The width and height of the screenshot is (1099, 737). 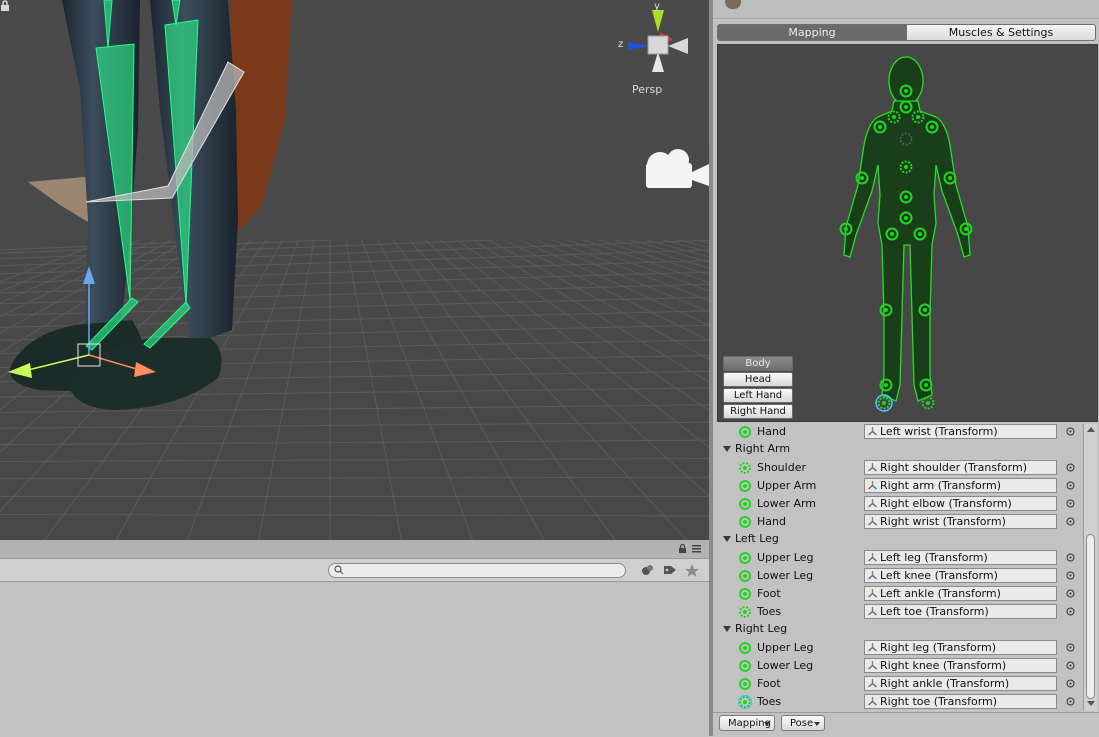 I want to click on tab-muscles-settings: Muscles & Settings, so click(x=1001, y=32).